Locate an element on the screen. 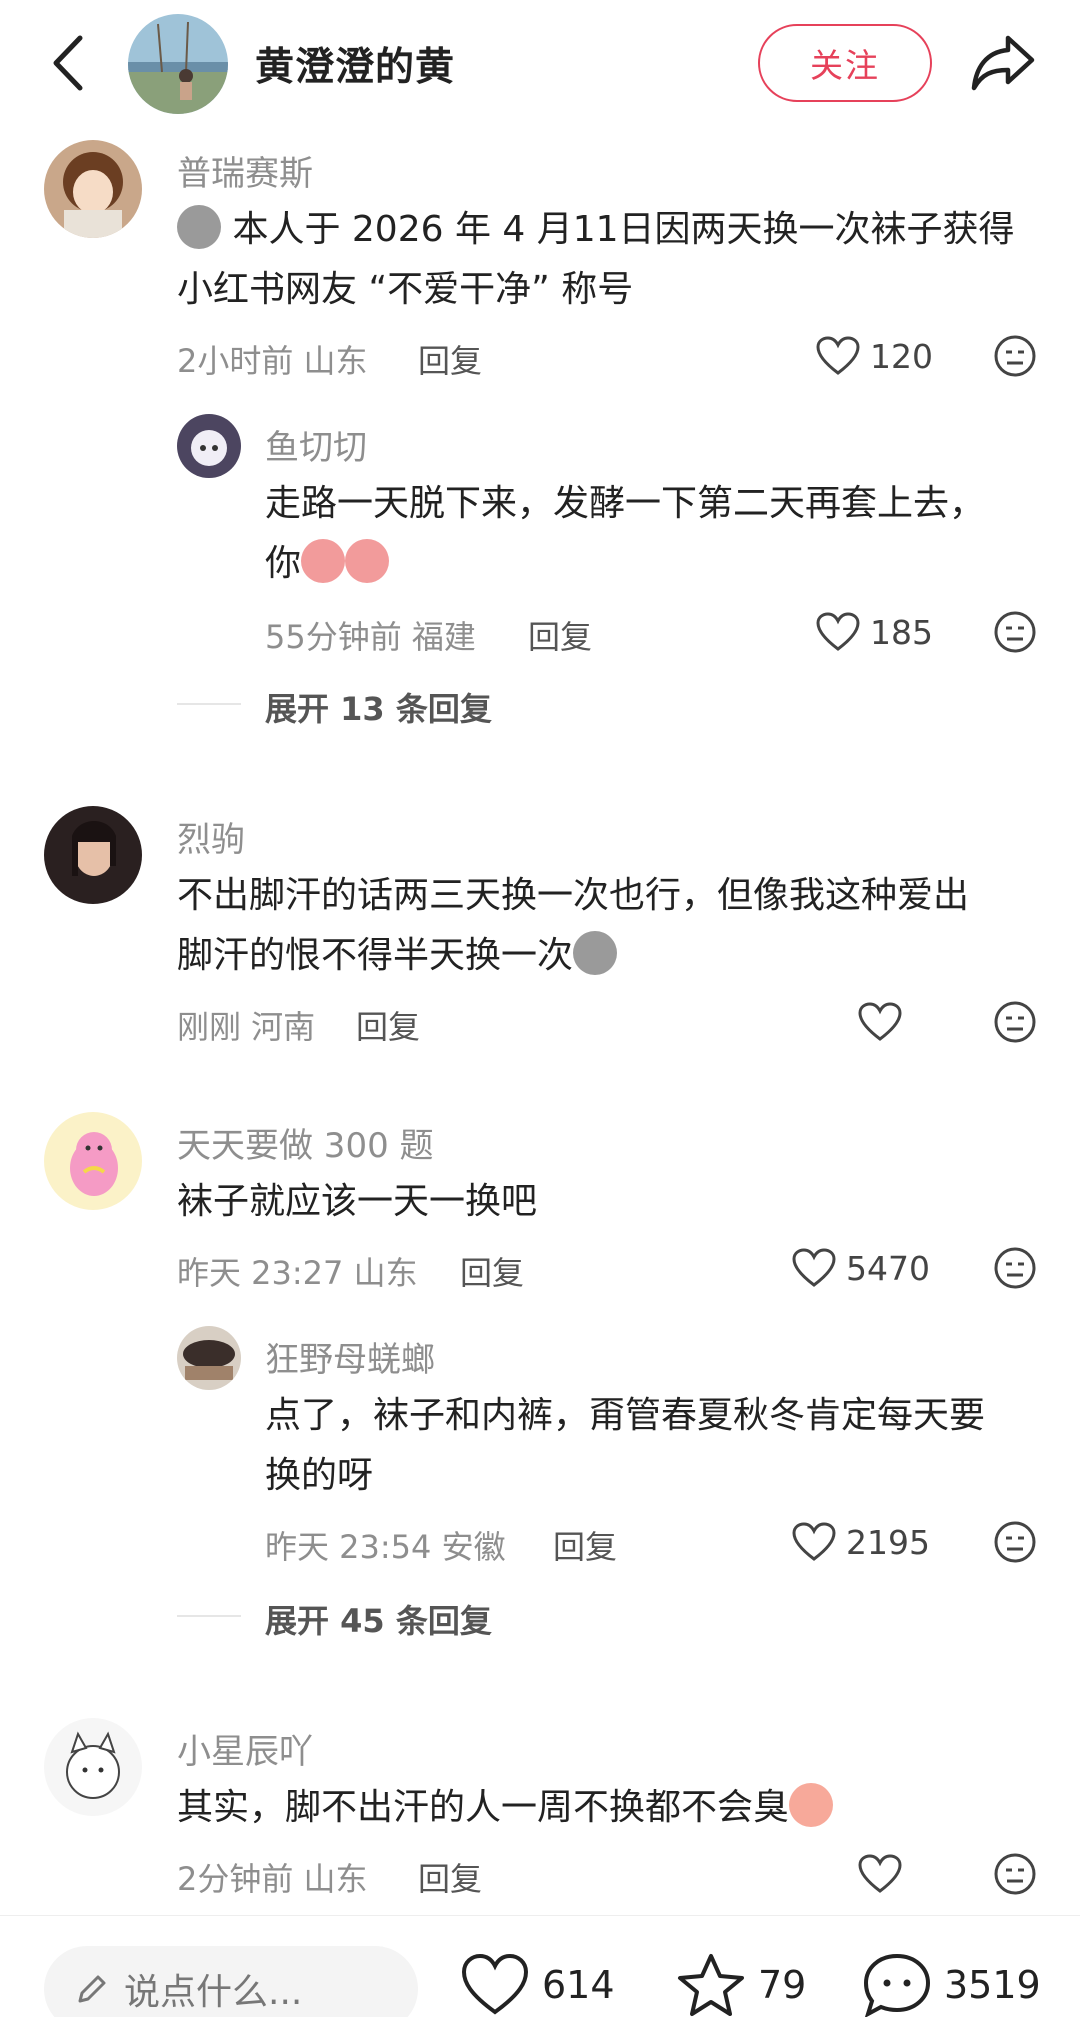 This screenshot has width=1080, height=2017. comment-meta: 55分钟前 福建 is located at coordinates (370, 637).